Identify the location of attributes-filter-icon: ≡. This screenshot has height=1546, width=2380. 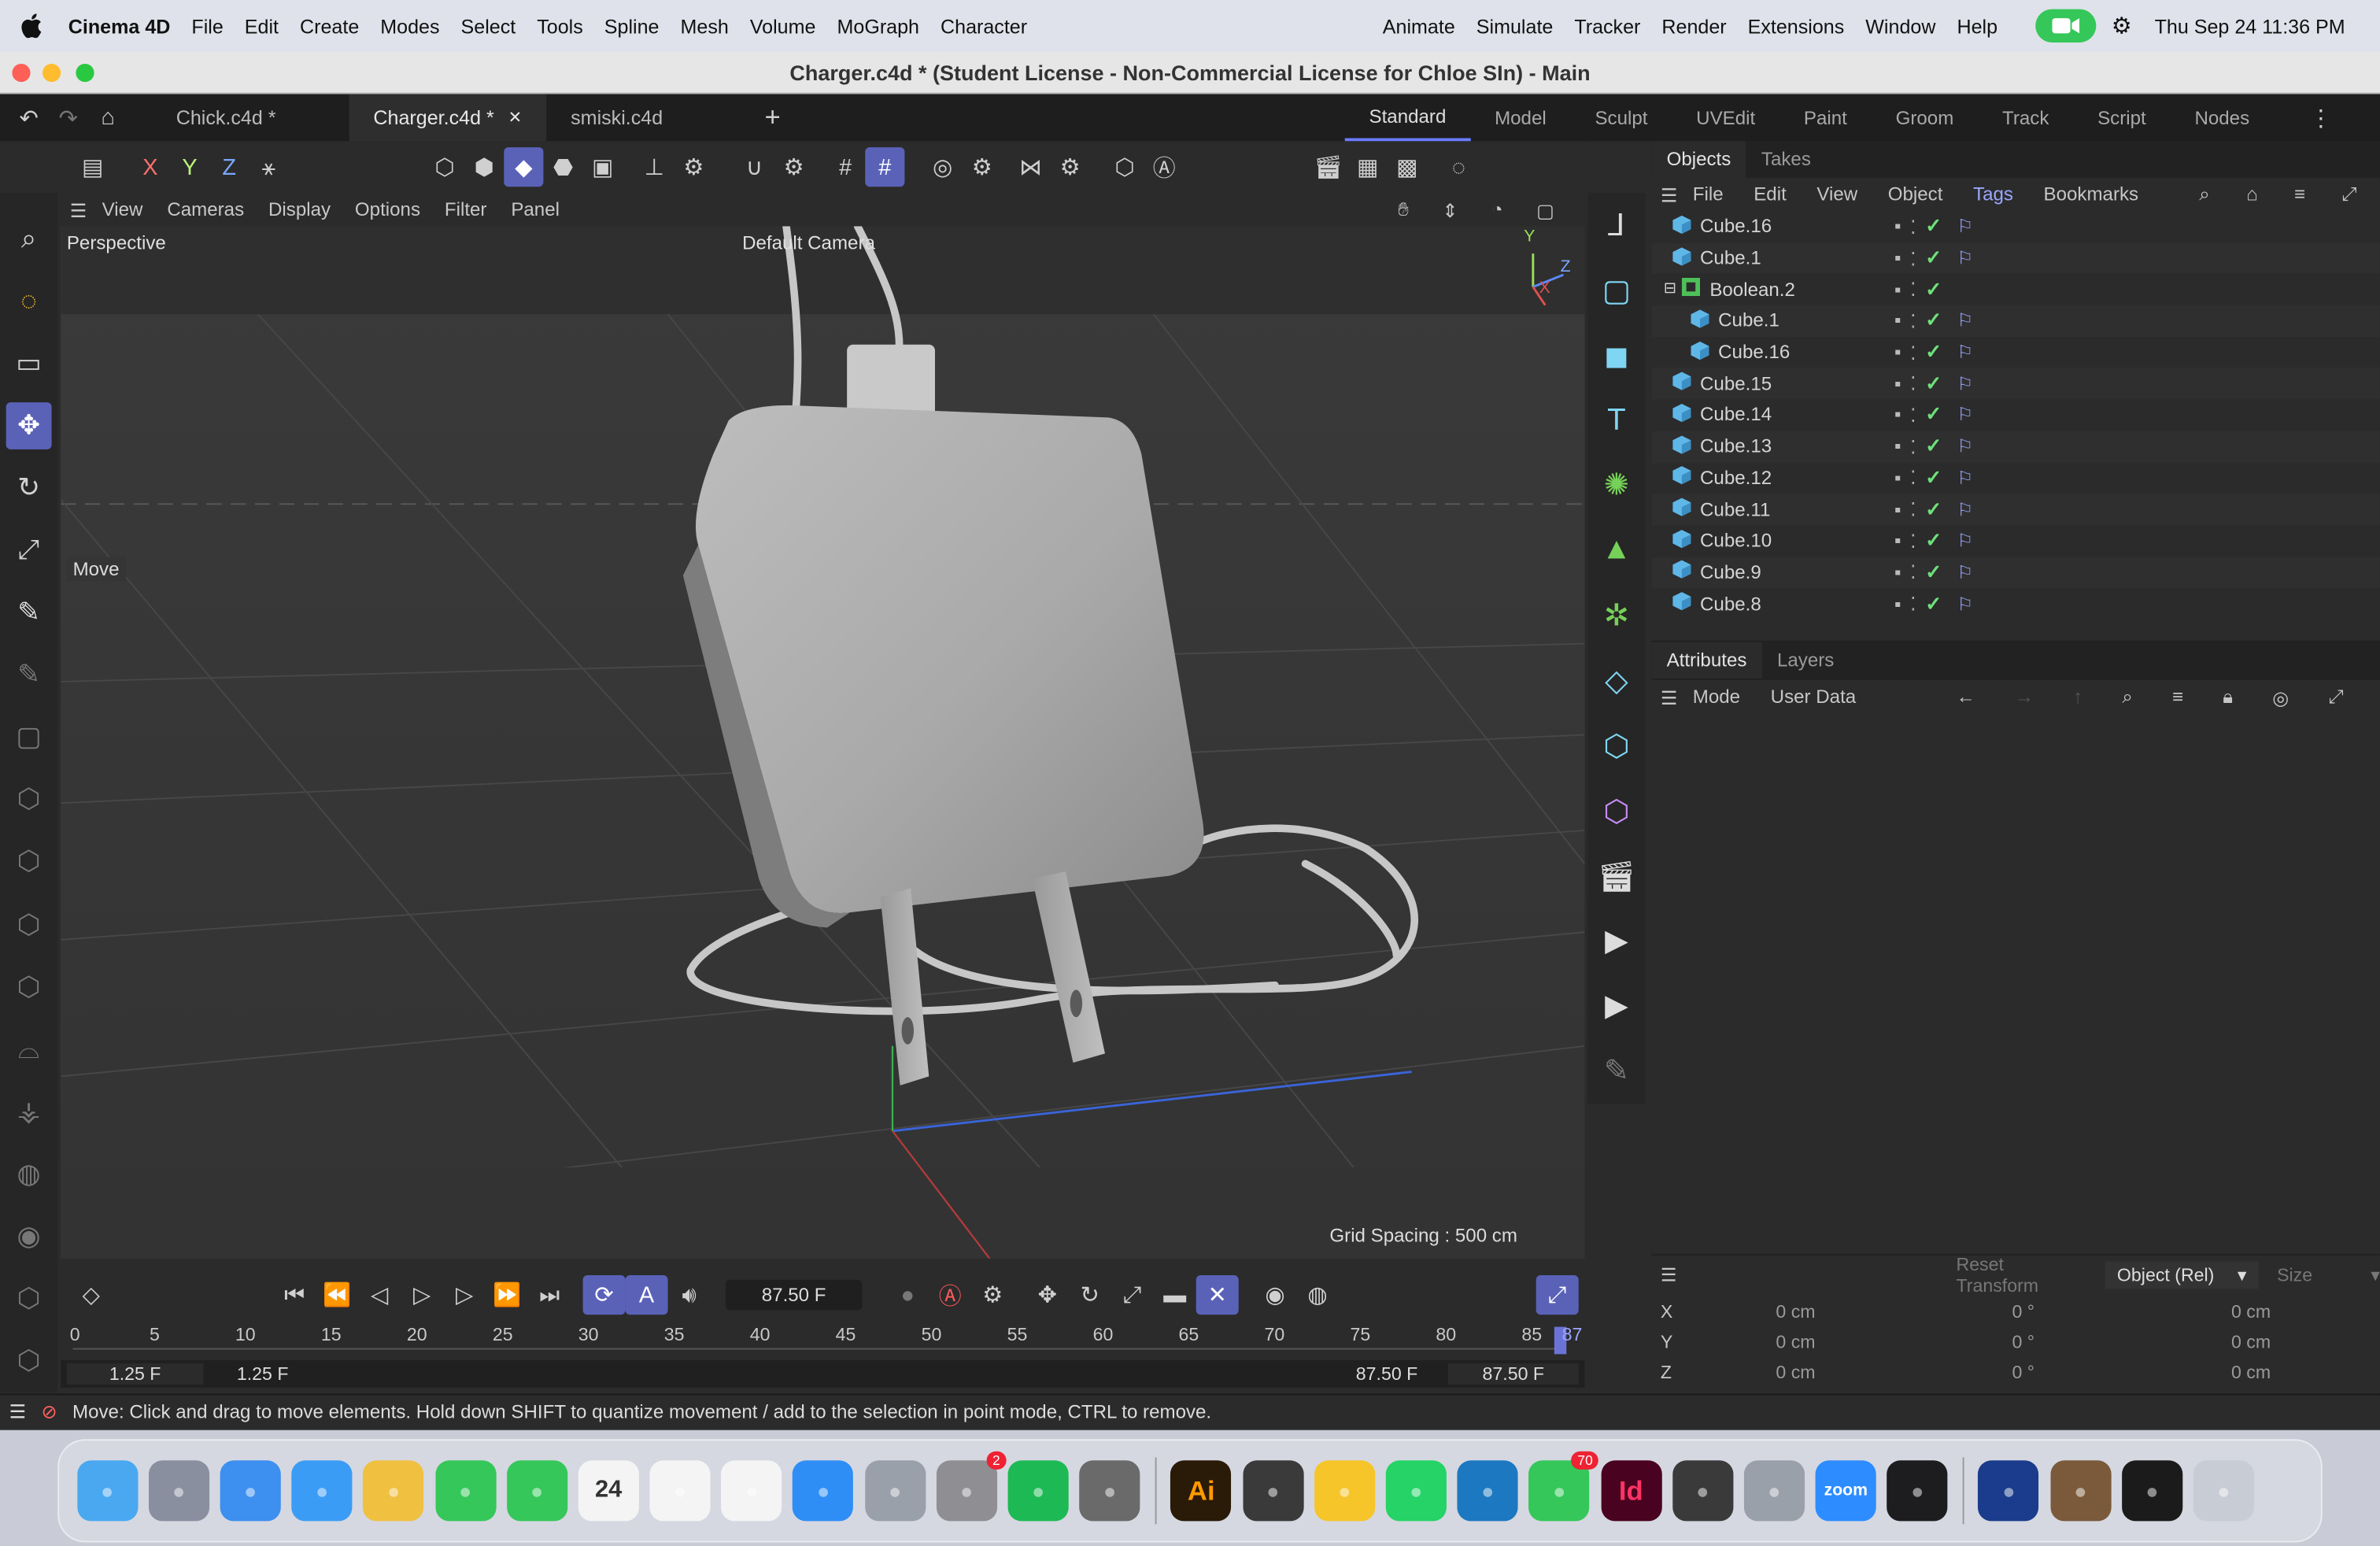
(2177, 697).